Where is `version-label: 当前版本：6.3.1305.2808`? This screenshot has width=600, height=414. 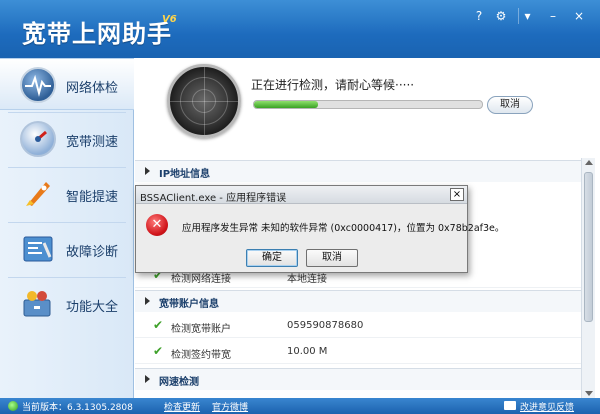 version-label: 当前版本：6.3.1305.2808 is located at coordinates (77, 408).